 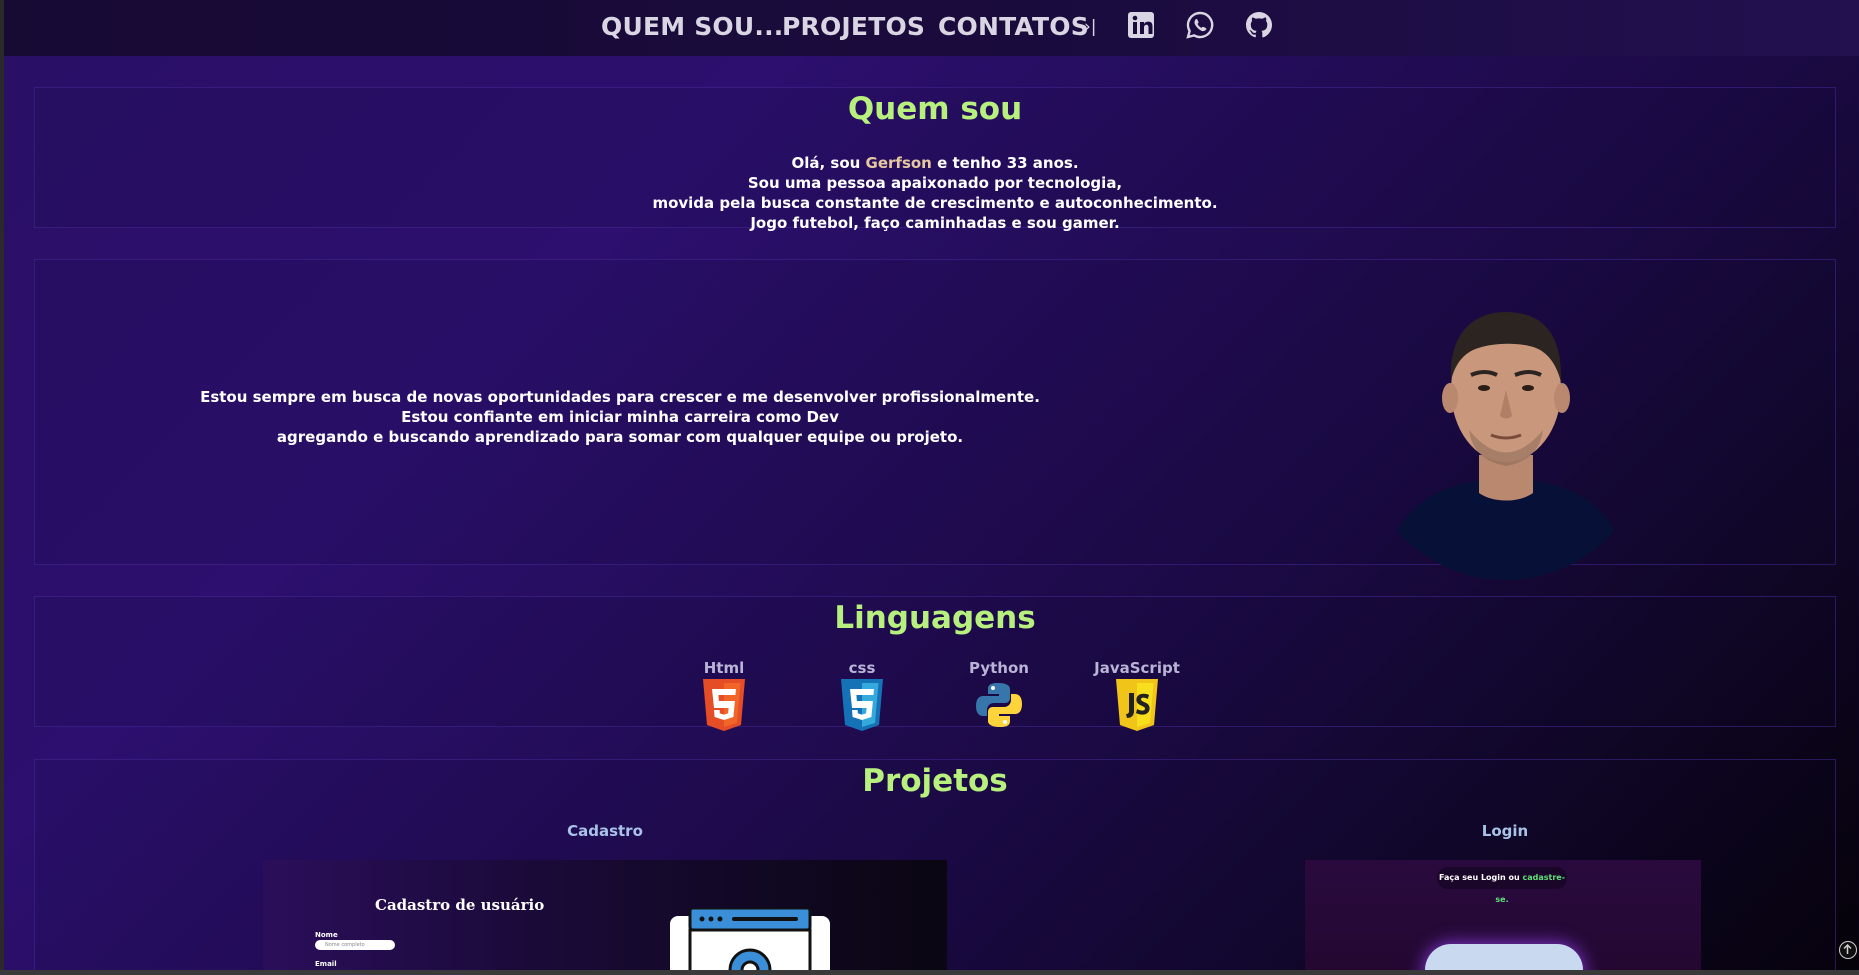 I want to click on about-line-1: Olá, sou Gerfson e tenho 33 anos., so click(x=935, y=163).